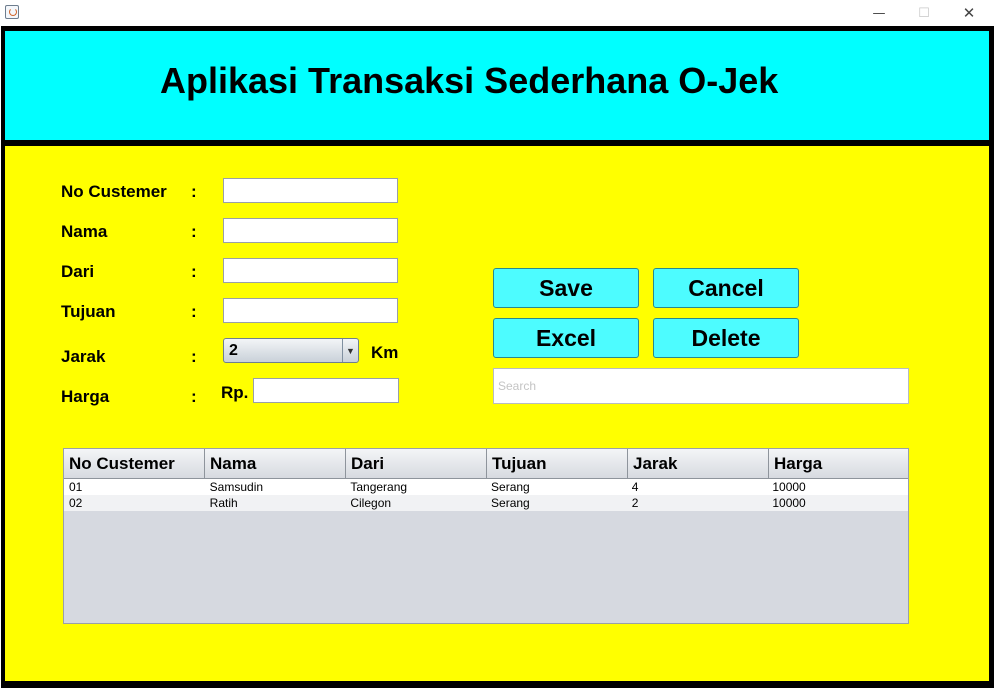 The width and height of the screenshot is (995, 688). I want to click on table-cell: 01, so click(76, 487).